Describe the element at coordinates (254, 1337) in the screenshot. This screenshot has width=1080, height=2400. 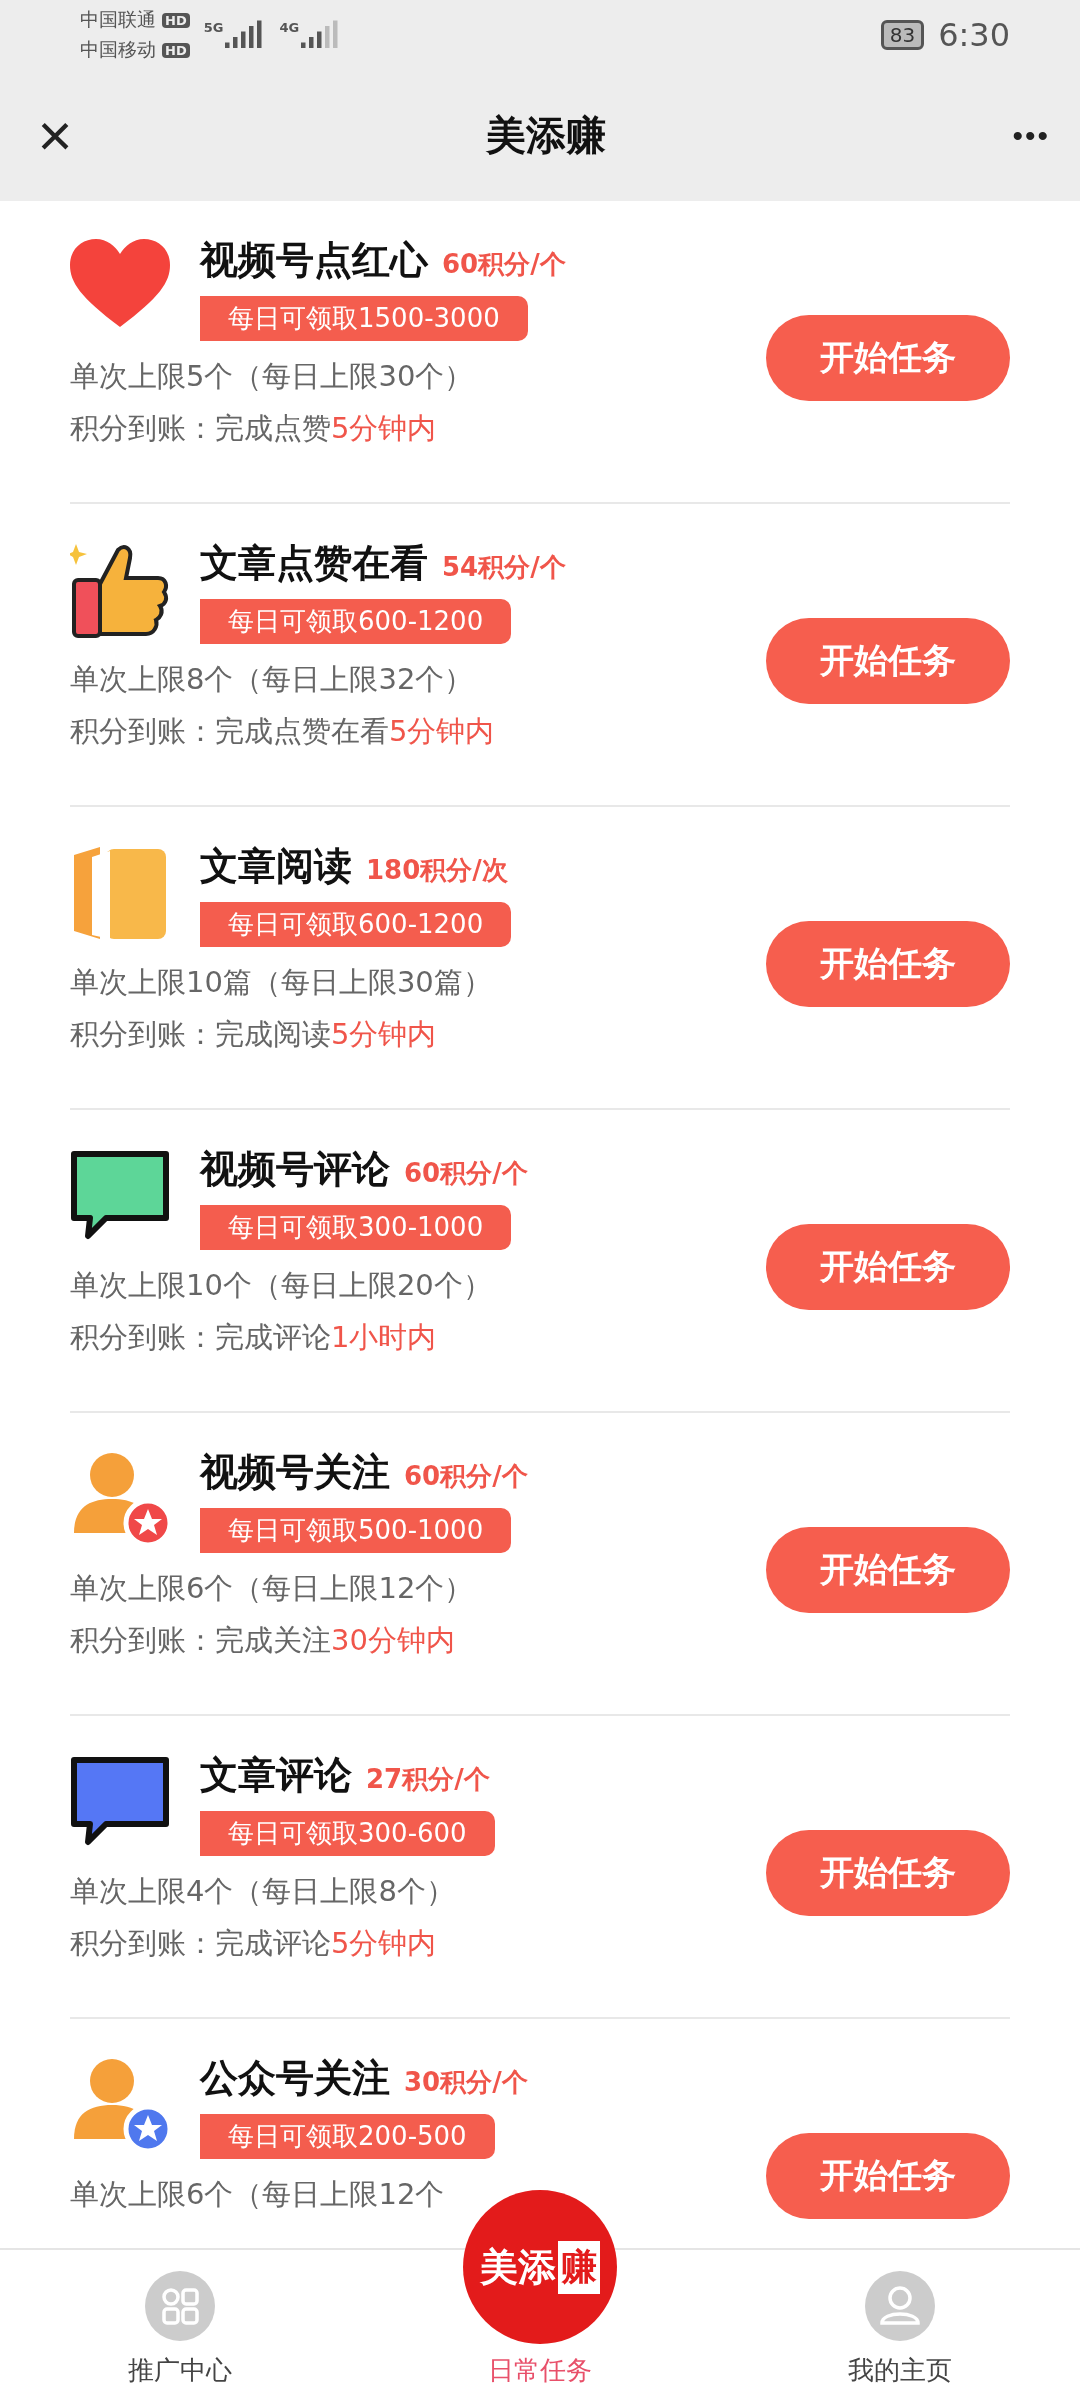
I see `reward-text: 积分到账：完成评论1小时内` at that location.